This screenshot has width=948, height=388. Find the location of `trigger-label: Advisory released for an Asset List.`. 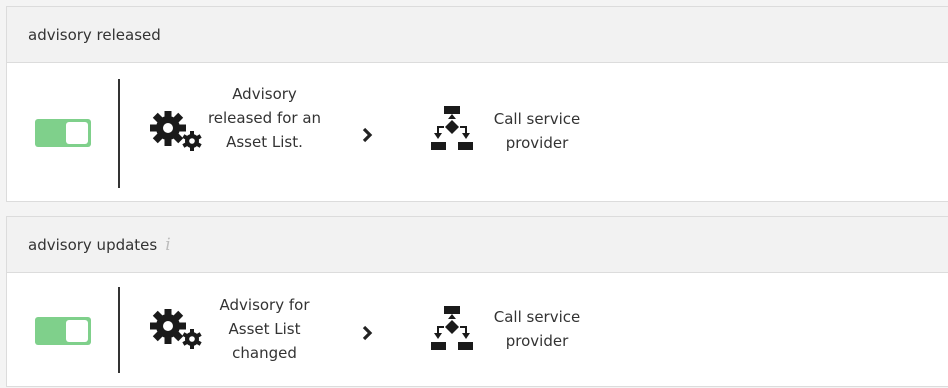

trigger-label: Advisory released for an Asset List. is located at coordinates (264, 118).